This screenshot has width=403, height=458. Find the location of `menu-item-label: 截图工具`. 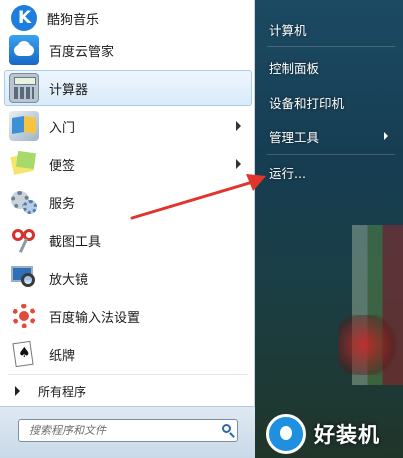

menu-item-label: 截图工具 is located at coordinates (75, 242).